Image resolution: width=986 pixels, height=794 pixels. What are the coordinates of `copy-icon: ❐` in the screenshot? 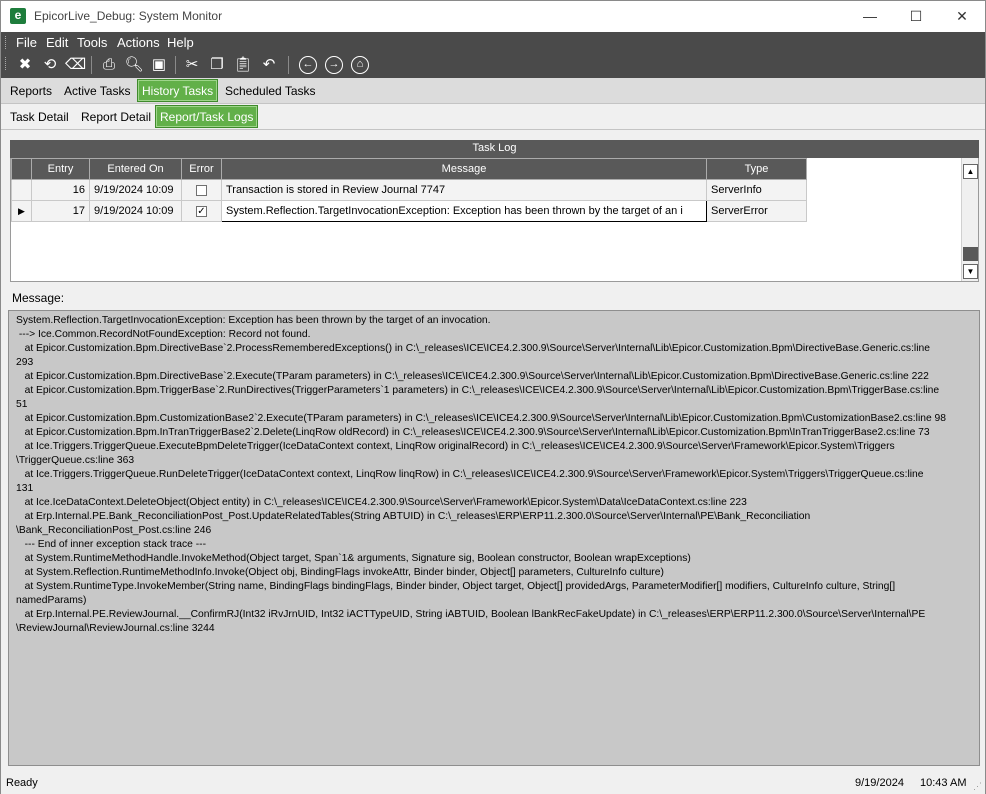 It's located at (217, 65).